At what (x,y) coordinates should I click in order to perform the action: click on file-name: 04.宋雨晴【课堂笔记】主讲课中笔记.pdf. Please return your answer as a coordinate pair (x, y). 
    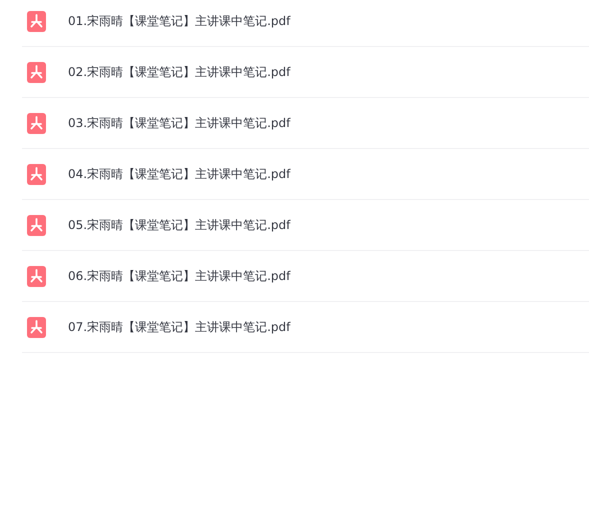
    Looking at the image, I should click on (179, 174).